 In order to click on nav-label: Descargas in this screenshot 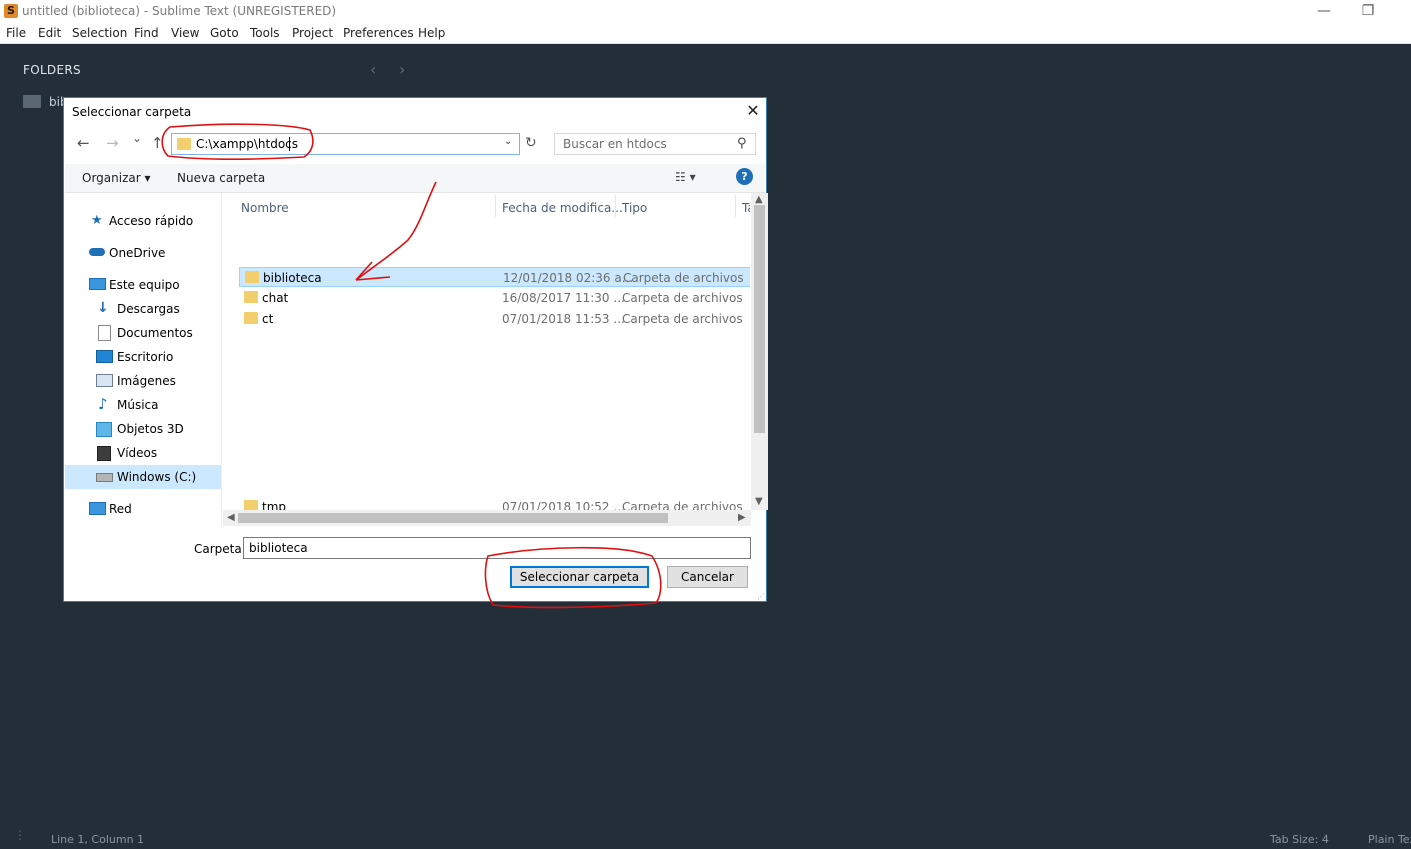, I will do `click(148, 309)`.